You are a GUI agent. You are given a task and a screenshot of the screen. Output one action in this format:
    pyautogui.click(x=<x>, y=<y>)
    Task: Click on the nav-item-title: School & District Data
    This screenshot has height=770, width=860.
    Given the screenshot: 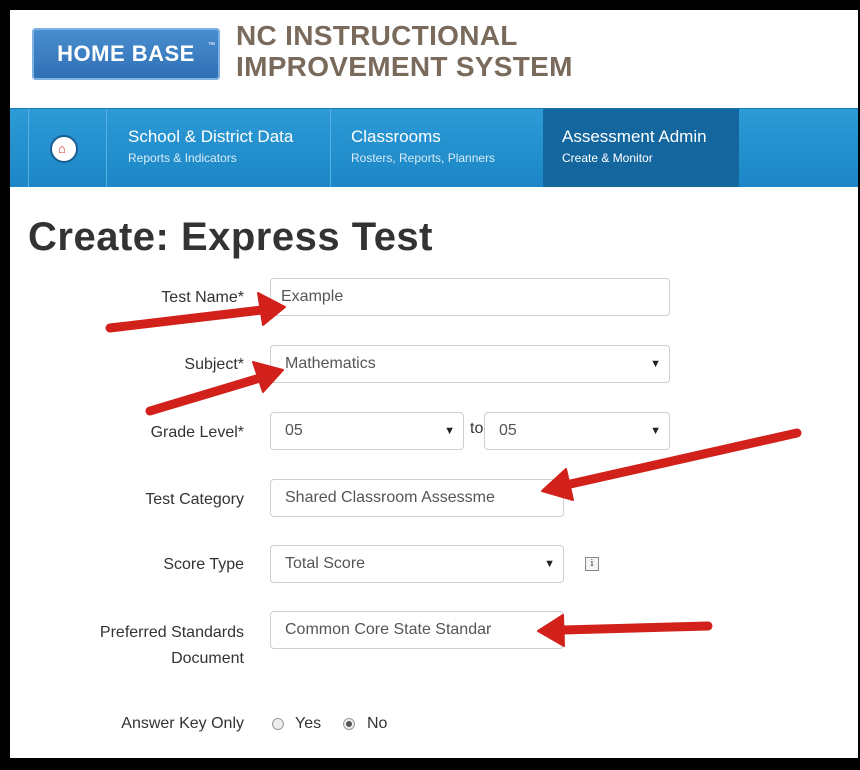 What is the action you would take?
    pyautogui.click(x=211, y=136)
    